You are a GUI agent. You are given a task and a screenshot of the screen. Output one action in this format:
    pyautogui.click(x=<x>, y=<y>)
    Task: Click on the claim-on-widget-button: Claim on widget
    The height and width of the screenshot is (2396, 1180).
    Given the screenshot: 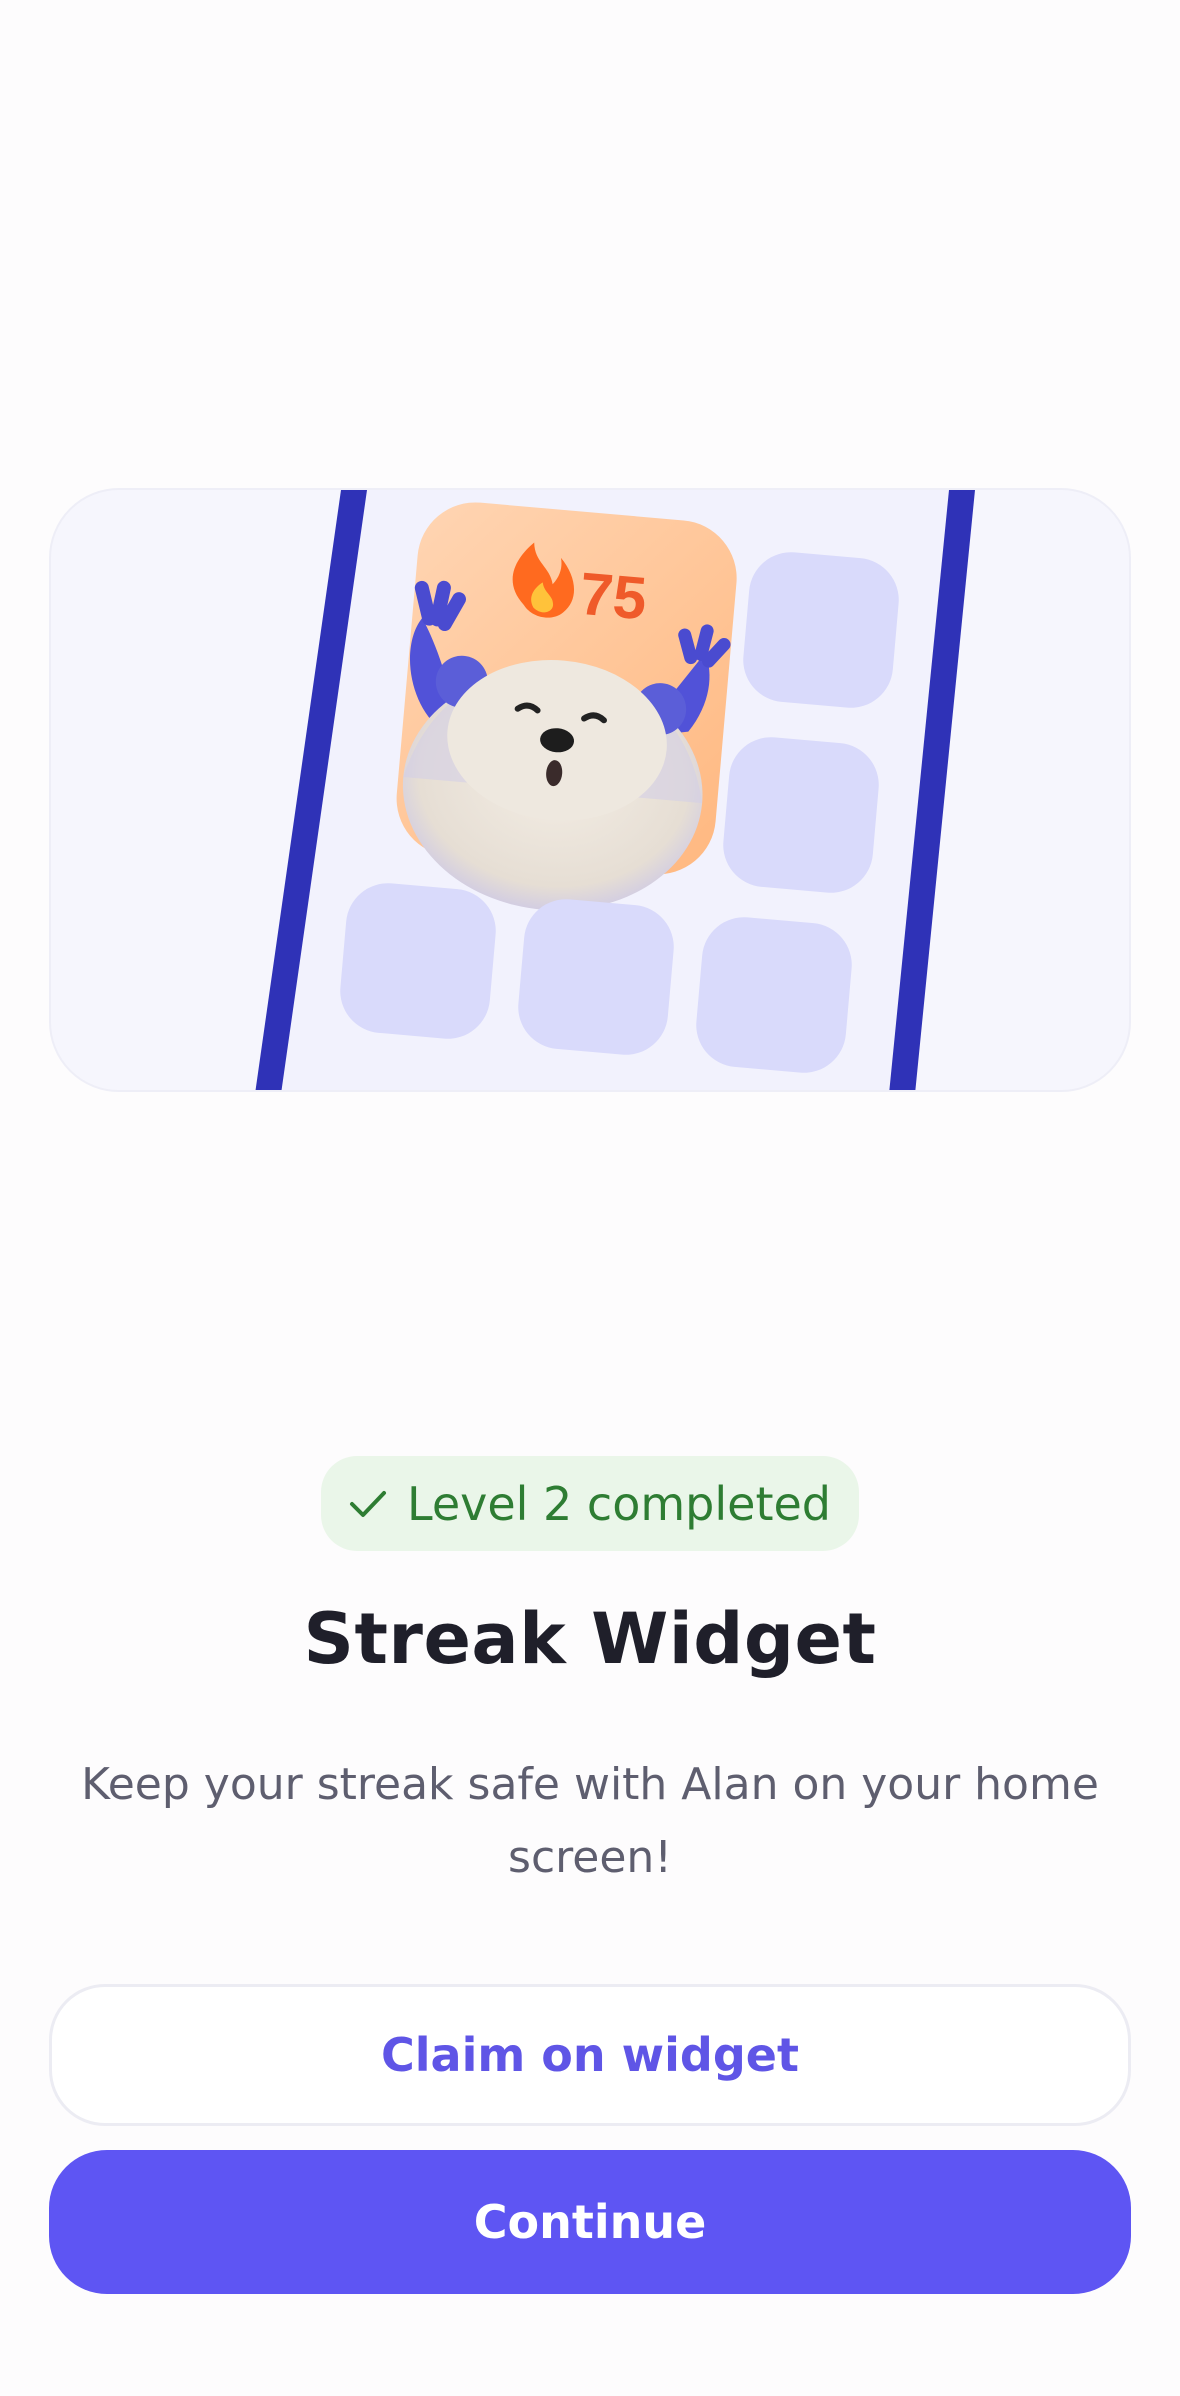 What is the action you would take?
    pyautogui.click(x=590, y=2055)
    